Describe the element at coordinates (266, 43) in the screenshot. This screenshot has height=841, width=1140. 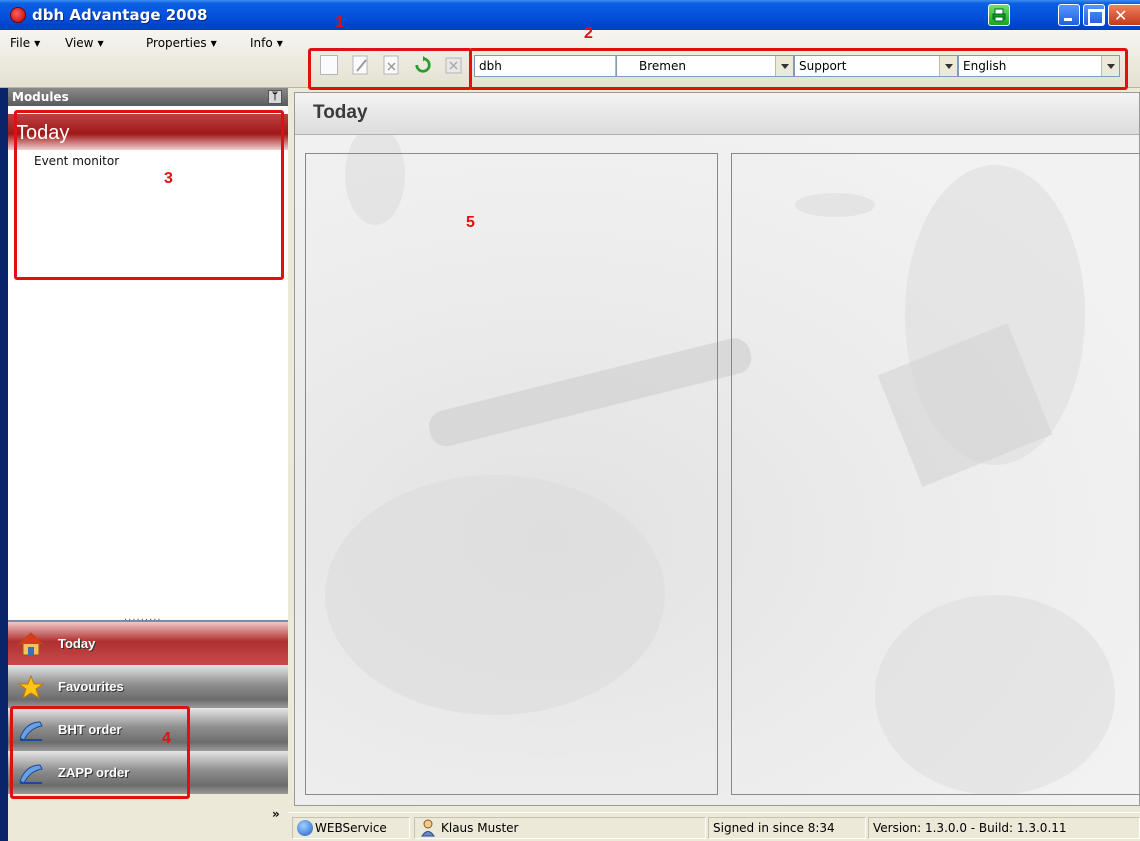
I see `menu-info: Info ▼` at that location.